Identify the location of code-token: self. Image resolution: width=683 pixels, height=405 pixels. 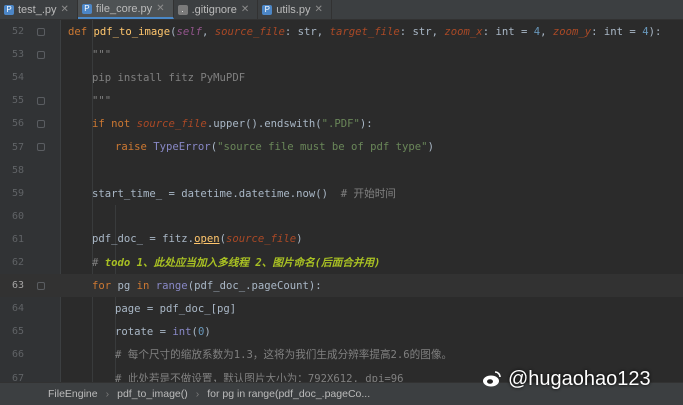
(189, 31).